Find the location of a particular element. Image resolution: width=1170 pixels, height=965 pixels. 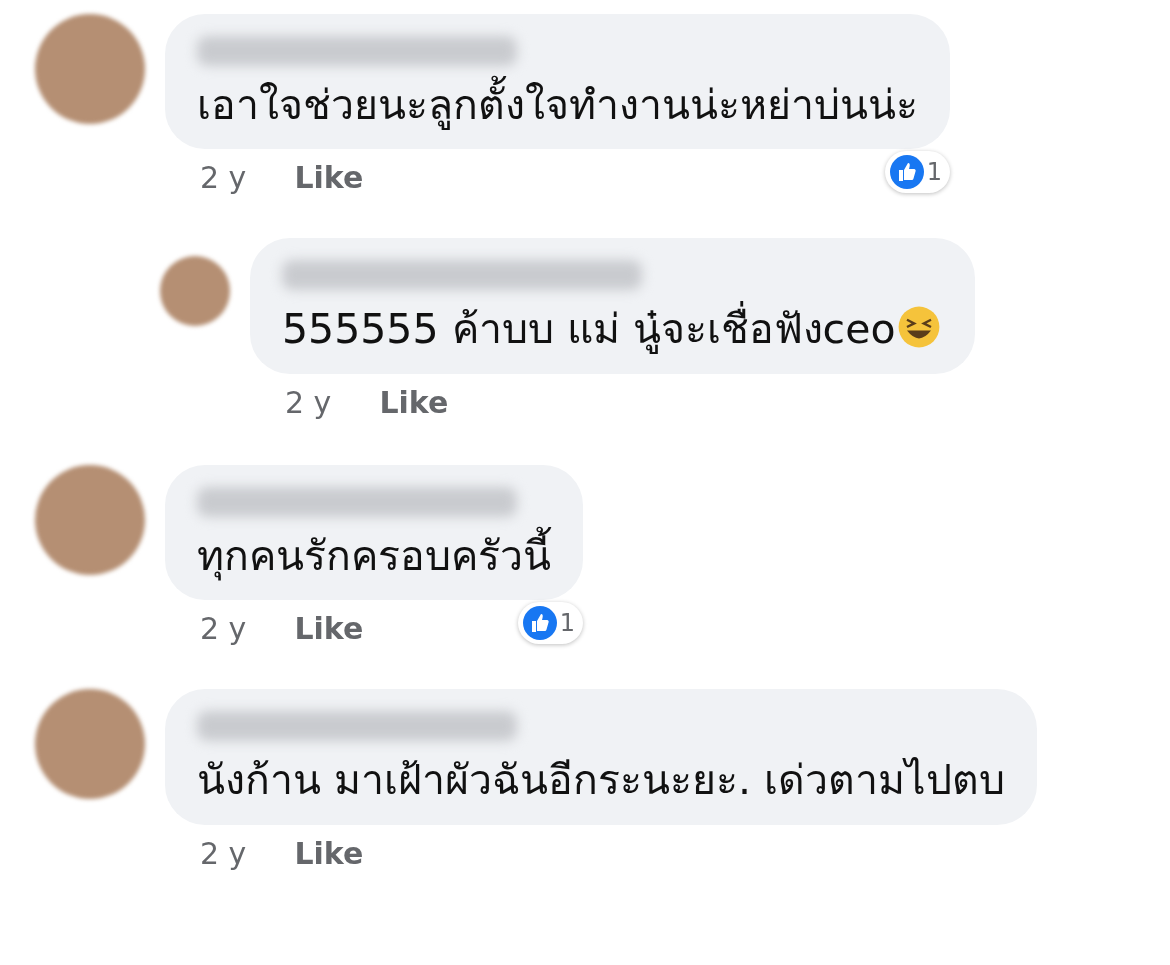

comment-text: นังก้าน มาเฝ้าผัวฉันอีกระนะยะ. เด่วตามไปตบ is located at coordinates (601, 781).